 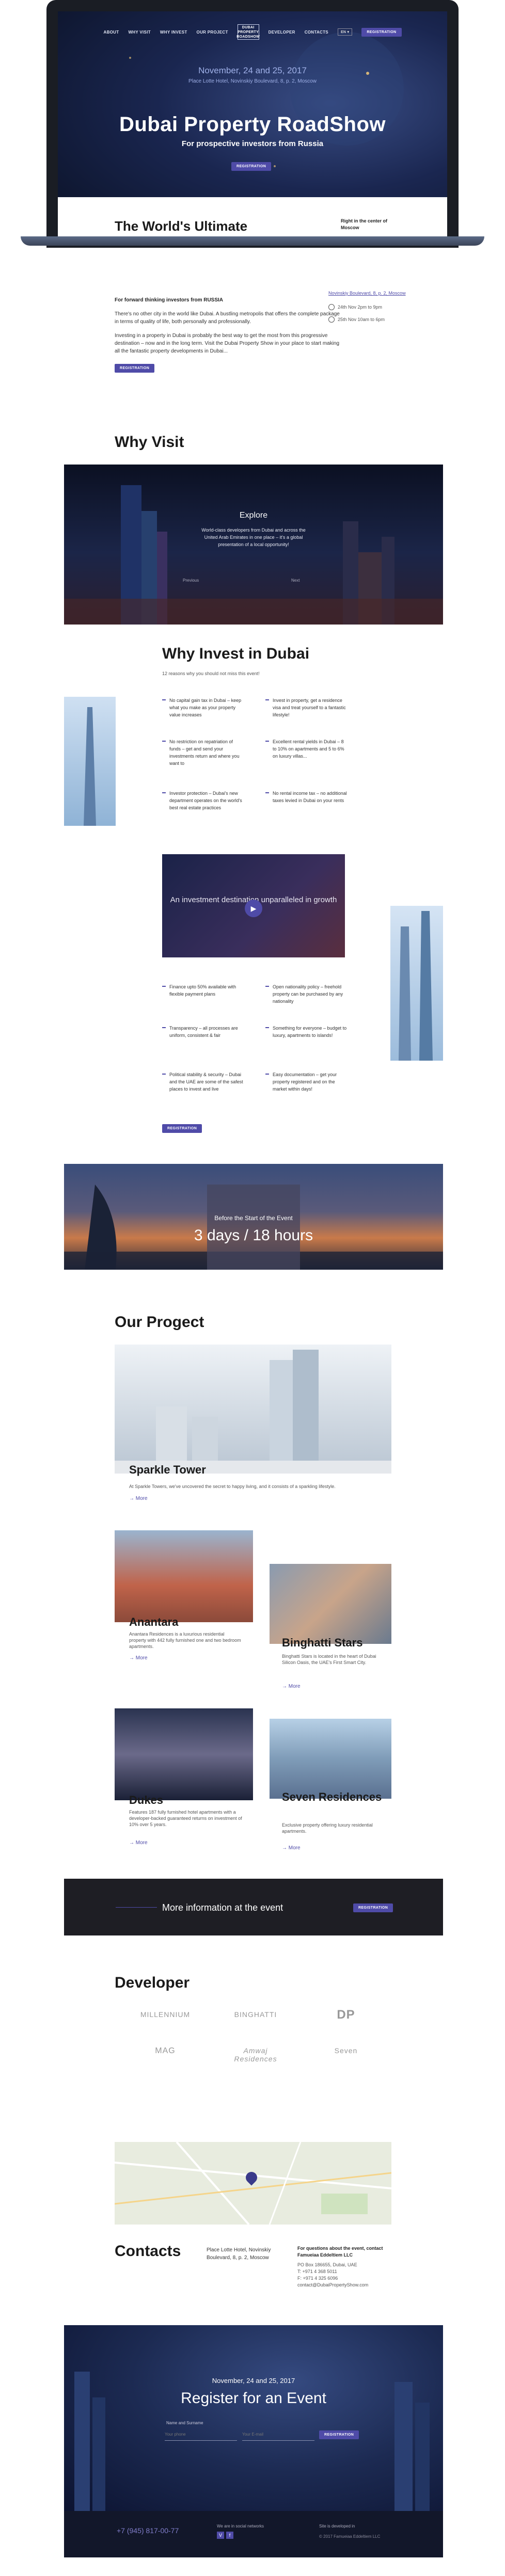 What do you see at coordinates (248, 37) in the screenshot?
I see `logo-line3: ROADSHOW` at bounding box center [248, 37].